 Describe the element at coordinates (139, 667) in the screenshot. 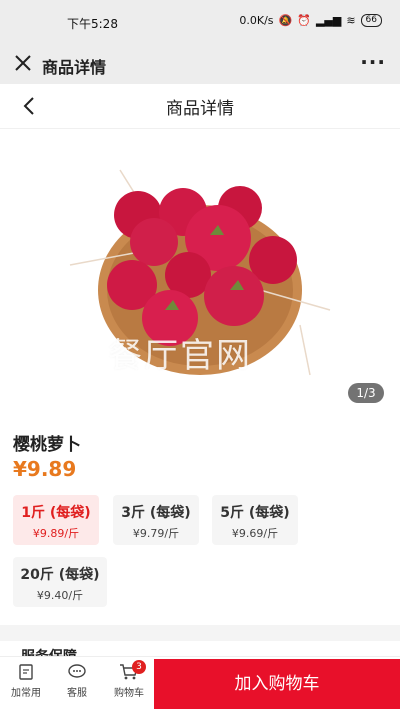

I see `cart-count-badge: 3` at that location.